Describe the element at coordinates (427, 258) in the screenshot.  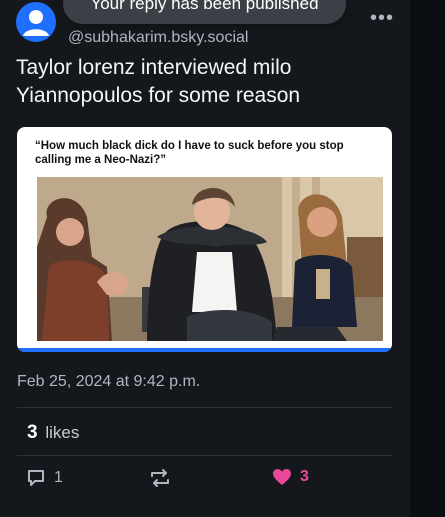
I see `scroll-gutter` at that location.